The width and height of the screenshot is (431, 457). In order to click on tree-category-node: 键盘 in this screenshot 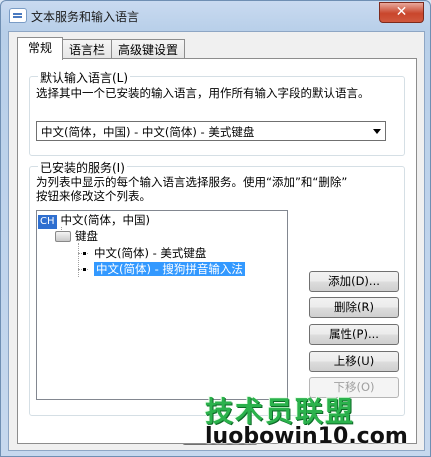, I will do `click(76, 236)`.